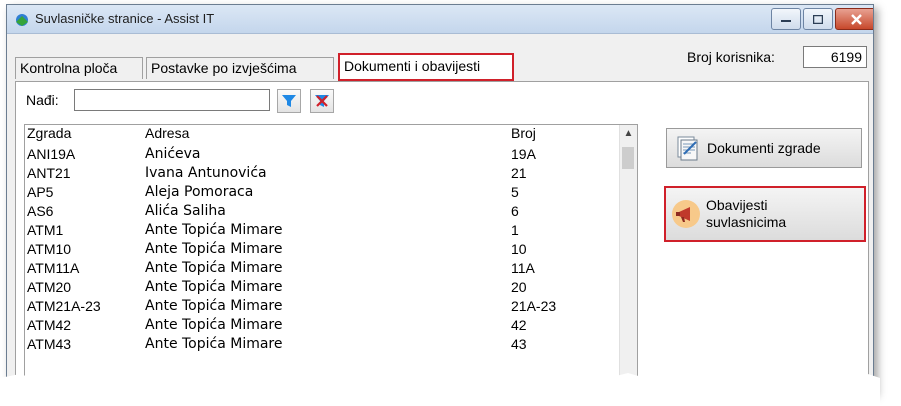 This screenshot has height=406, width=901. I want to click on window-title: Suvlasničke stranice - Assist IT, so click(125, 18).